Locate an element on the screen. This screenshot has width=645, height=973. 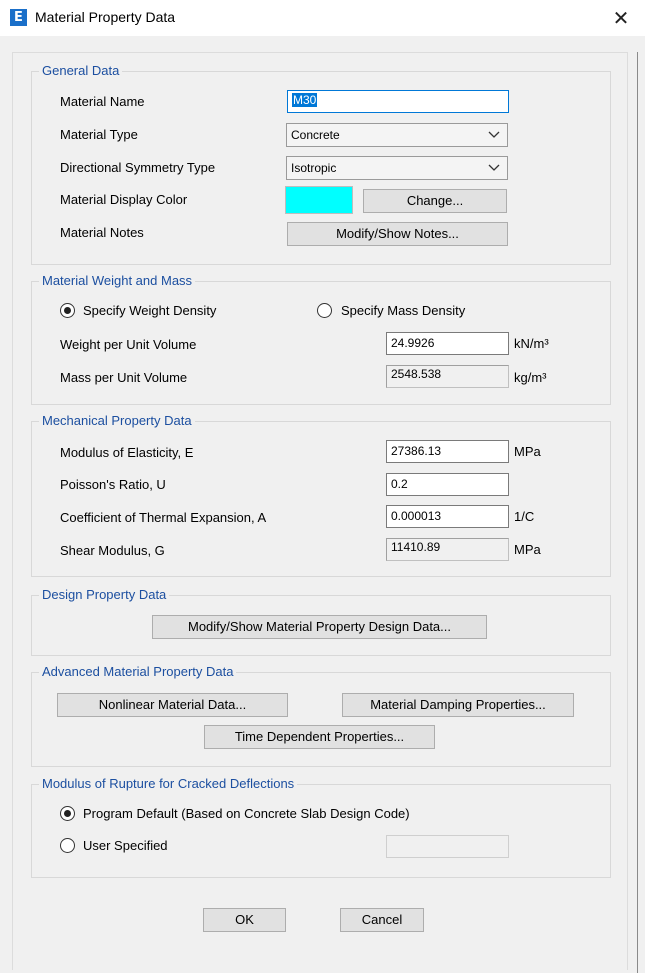
symmetry-type-label: Directional Symmetry Type is located at coordinates (138, 167).